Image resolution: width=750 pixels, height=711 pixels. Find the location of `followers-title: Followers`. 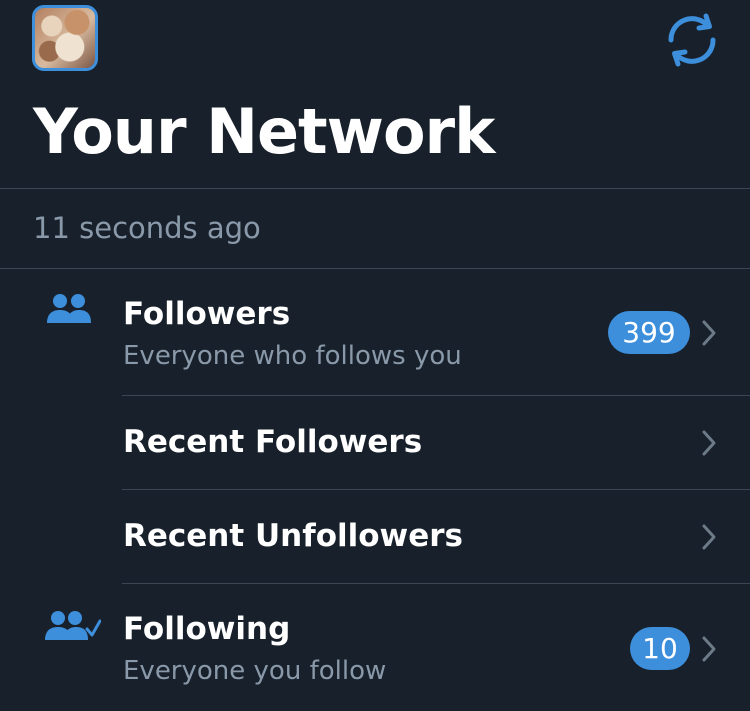

followers-title: Followers is located at coordinates (207, 314).